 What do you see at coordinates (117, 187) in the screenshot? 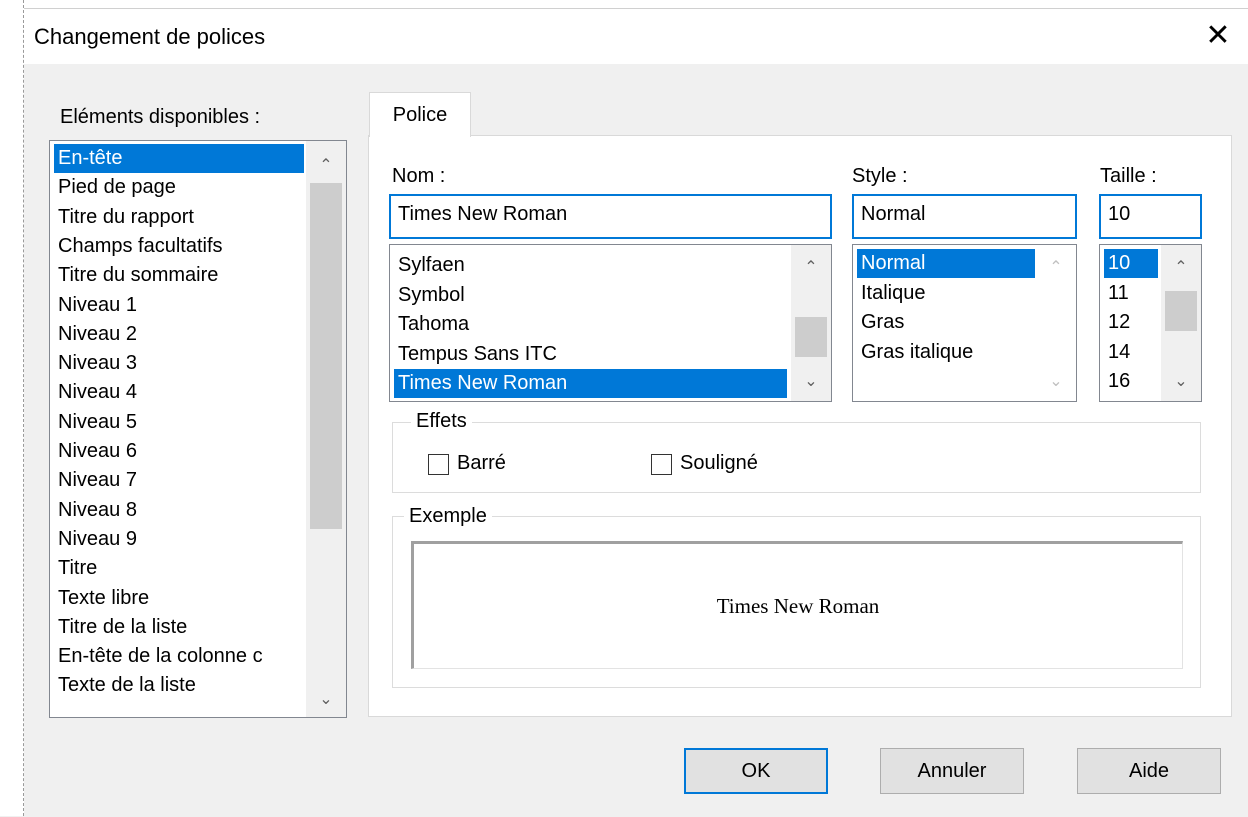
I see `element-list-item: Pied de page` at bounding box center [117, 187].